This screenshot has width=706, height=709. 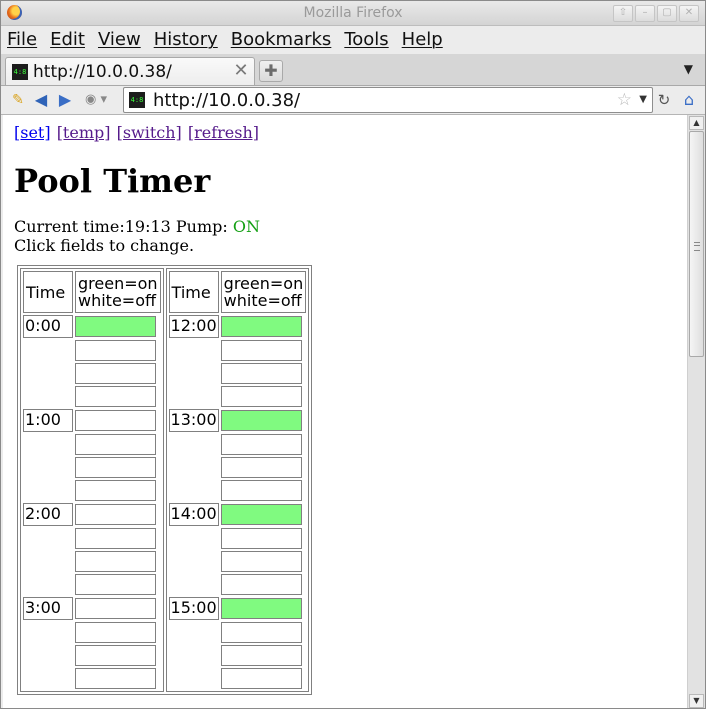 I want to click on stop-dropdown-icon: ◉ ▾, so click(x=96, y=100).